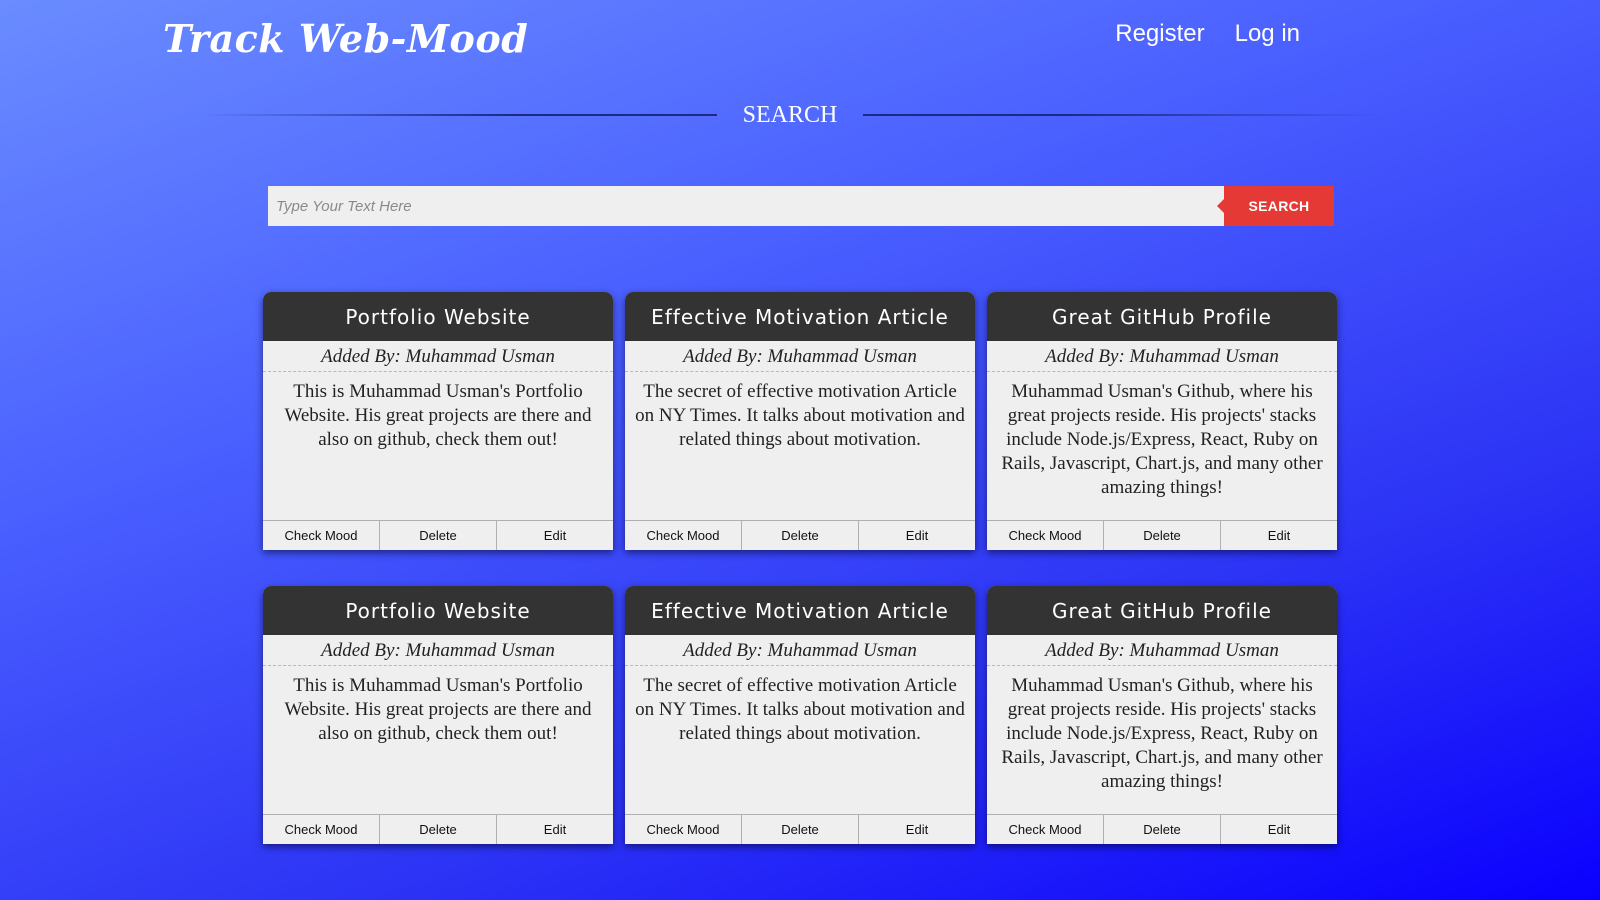 The height and width of the screenshot is (900, 1600). Describe the element at coordinates (1207, 34) in the screenshot. I see `top-nav: Register Log in` at that location.